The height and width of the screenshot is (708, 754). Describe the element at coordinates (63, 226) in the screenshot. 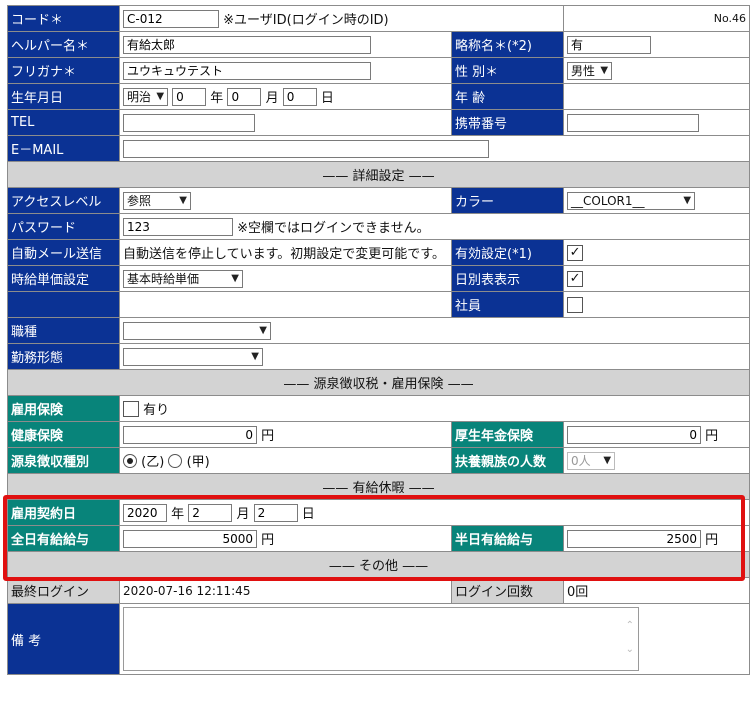

I see `password-label: パスワード` at that location.